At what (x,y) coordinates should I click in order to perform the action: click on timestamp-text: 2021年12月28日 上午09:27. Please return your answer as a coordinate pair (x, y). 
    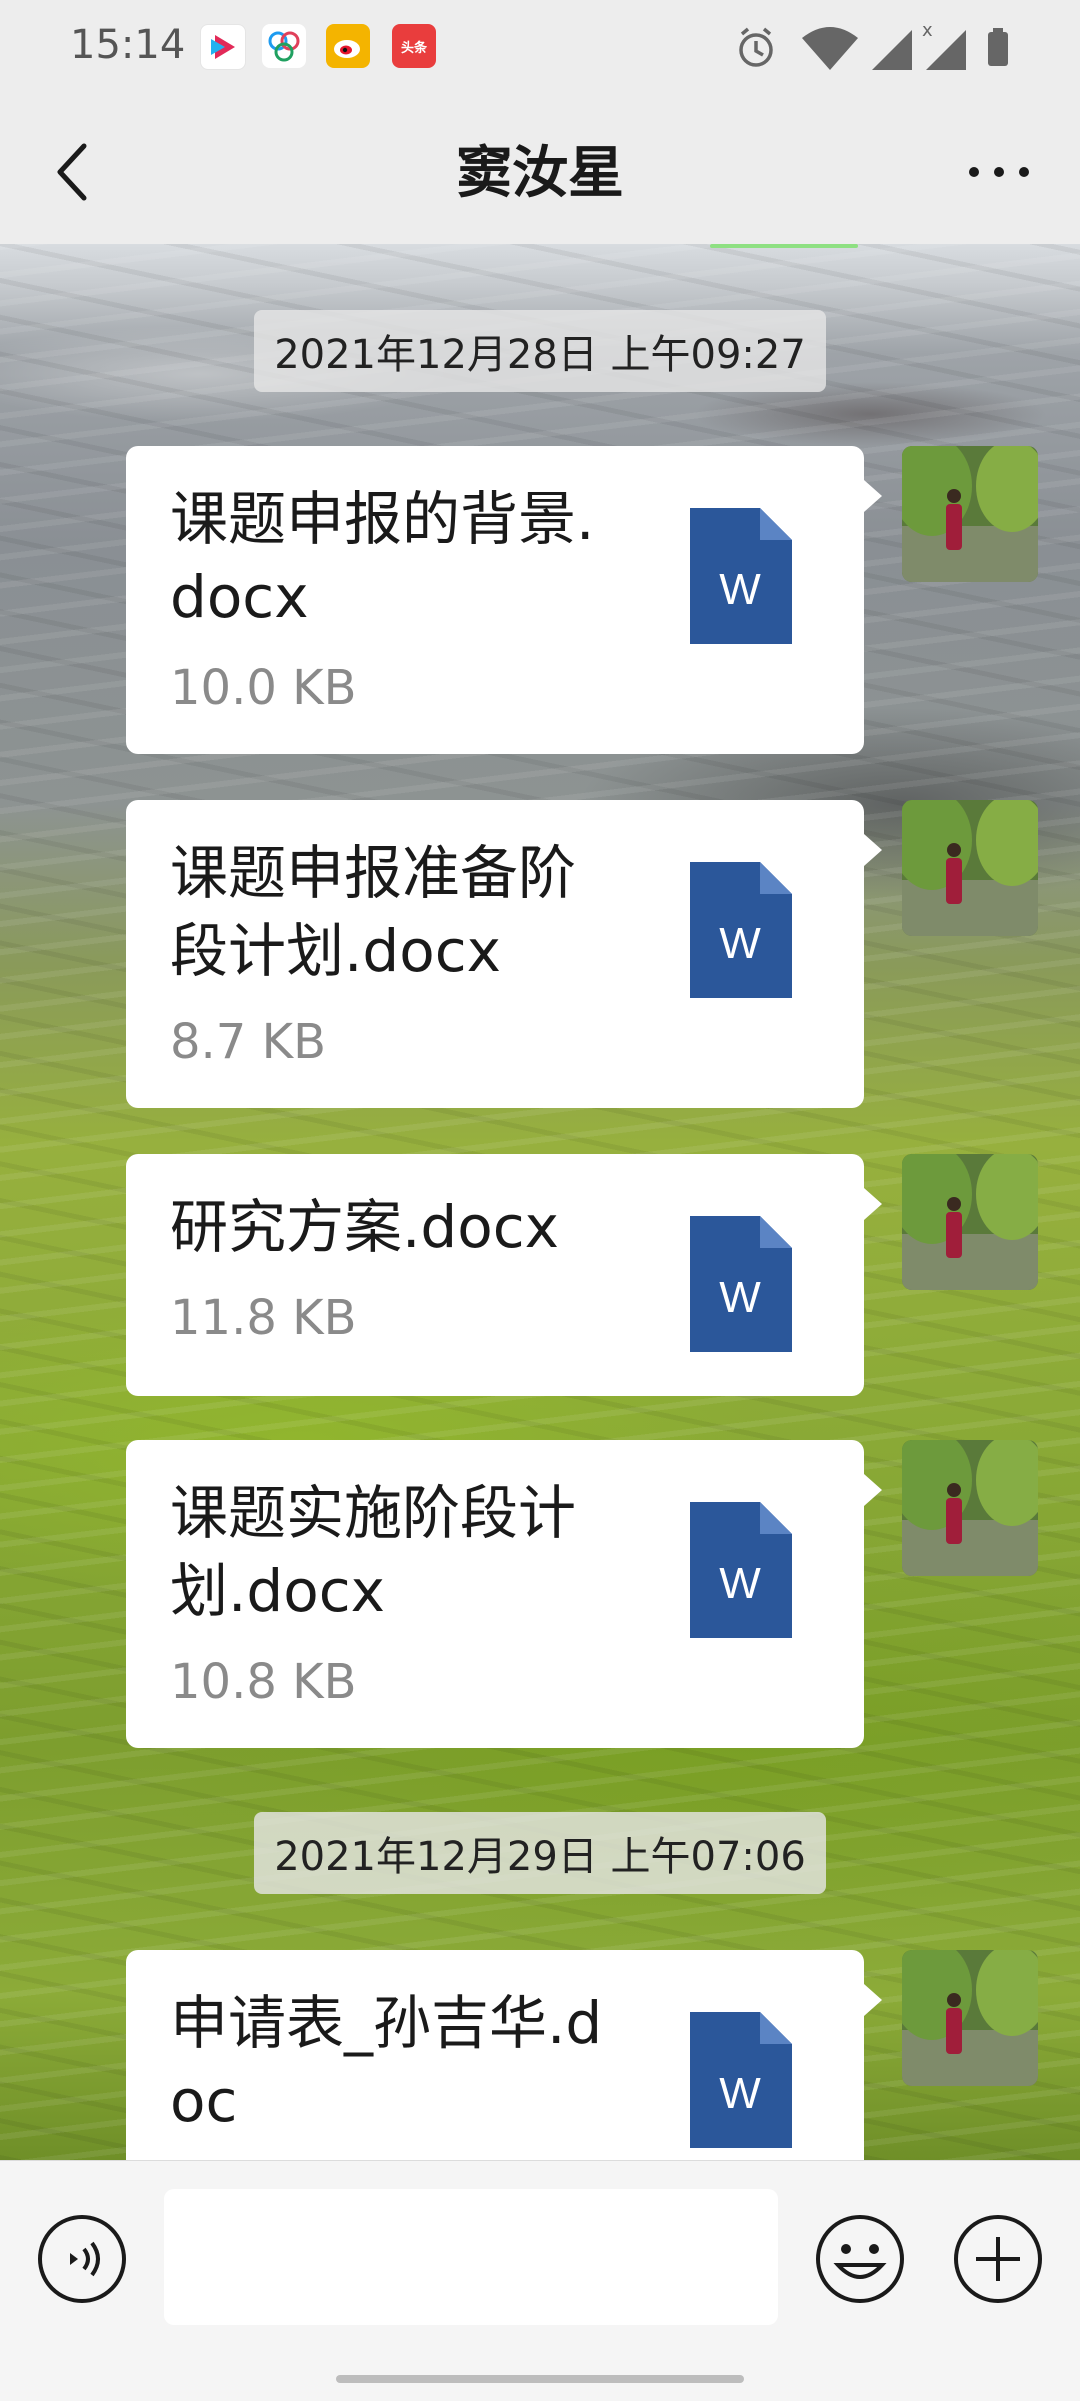
    Looking at the image, I should click on (540, 351).